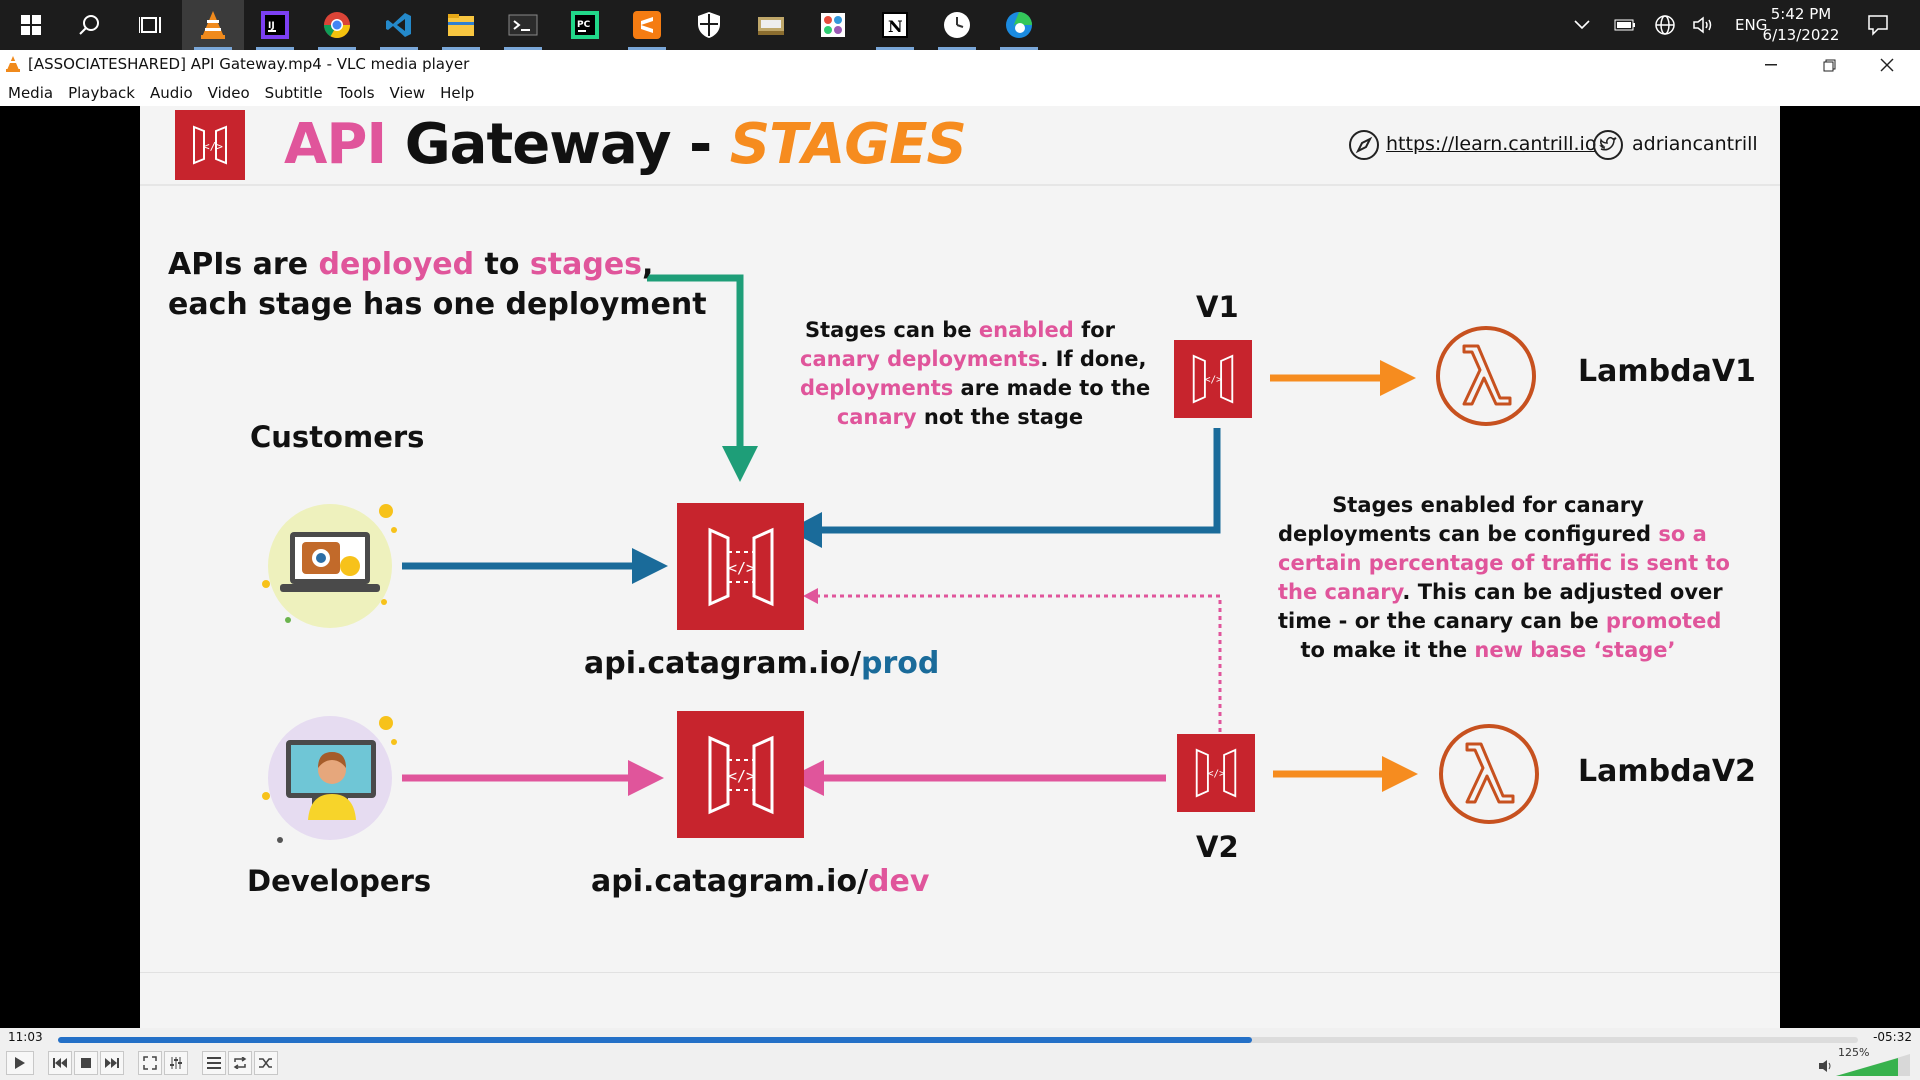 This screenshot has width=1920, height=1080. I want to click on shuffle-button, so click(266, 1063).